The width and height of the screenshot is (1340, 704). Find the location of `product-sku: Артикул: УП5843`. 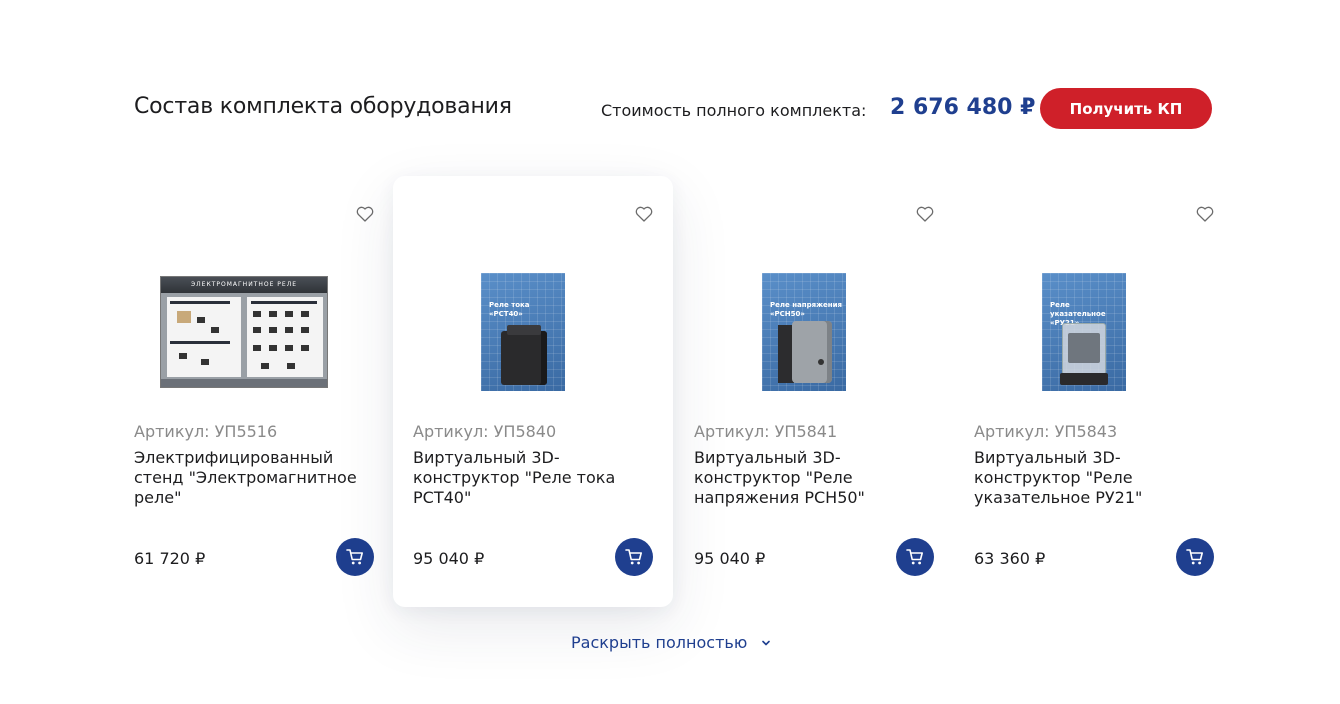

product-sku: Артикул: УП5843 is located at coordinates (1046, 431).